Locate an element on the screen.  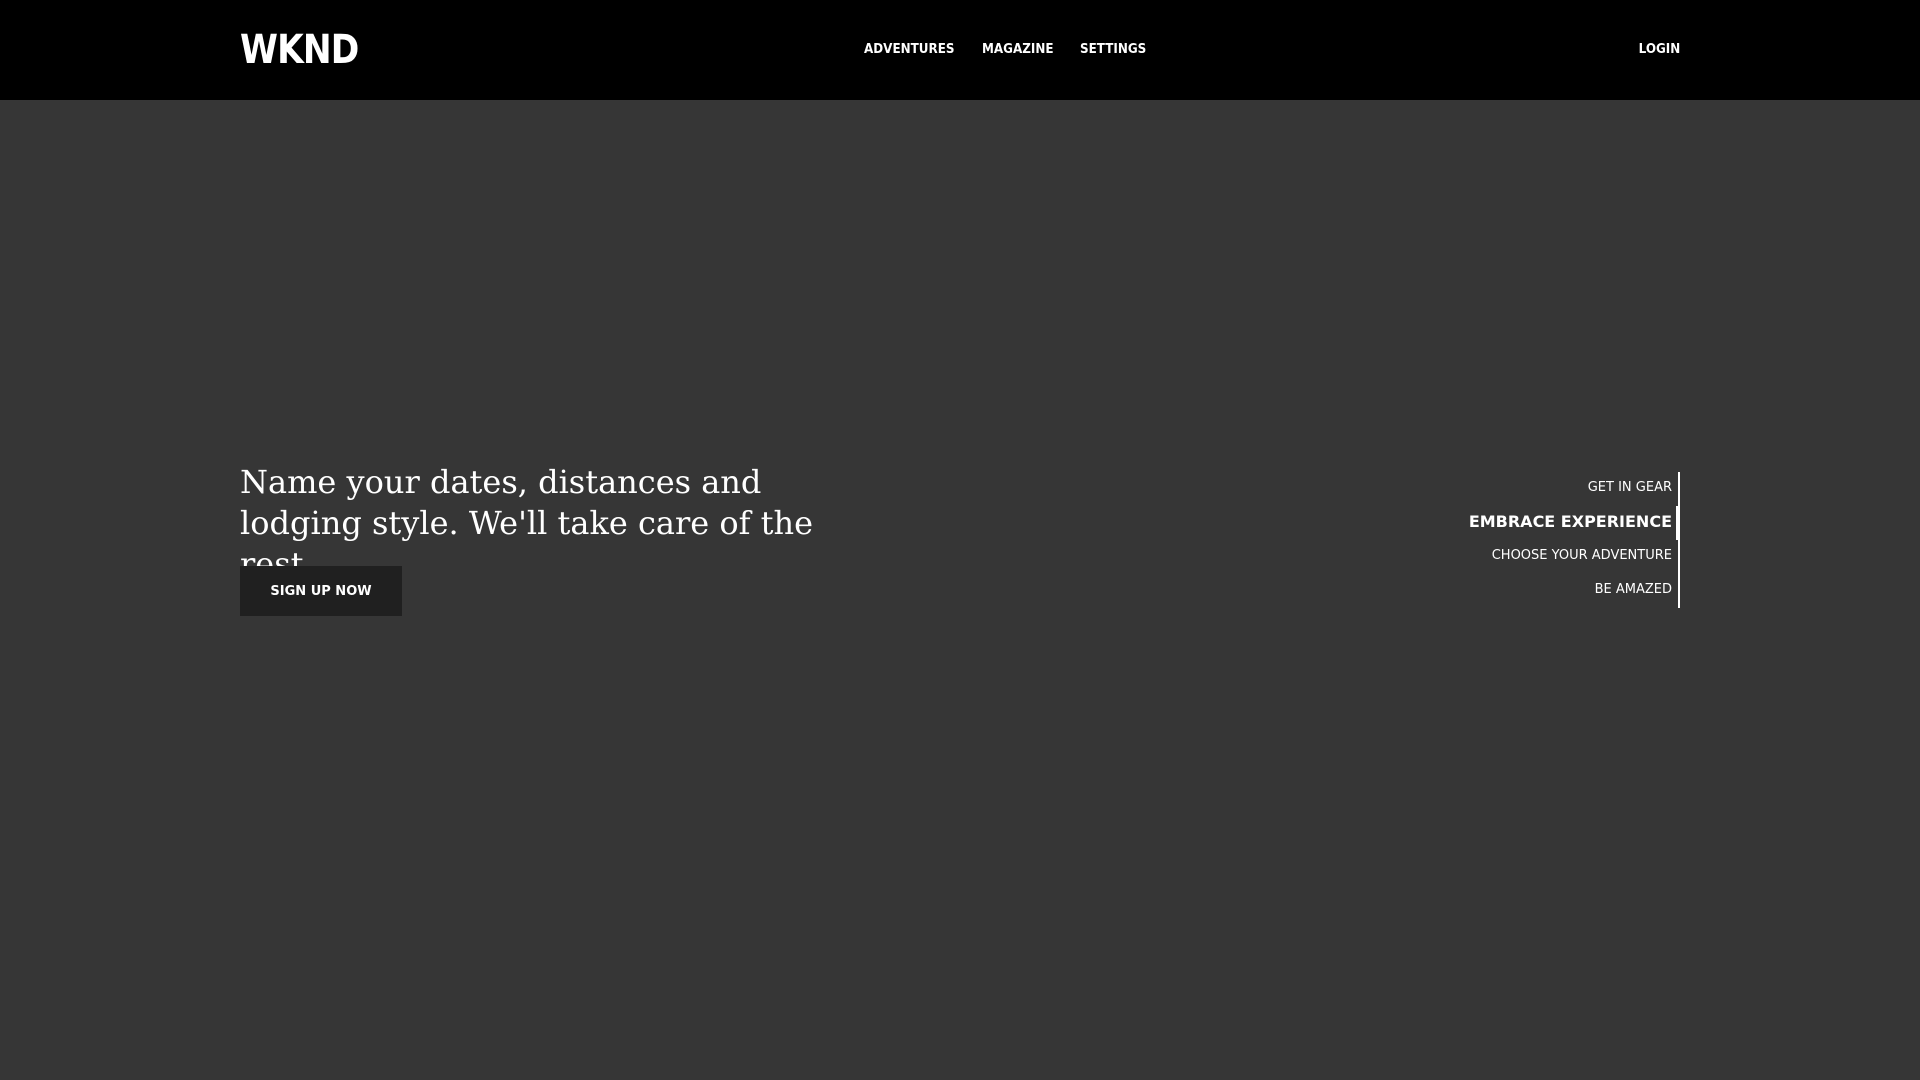
nav-item-settings: SETTINGS is located at coordinates (1113, 50).